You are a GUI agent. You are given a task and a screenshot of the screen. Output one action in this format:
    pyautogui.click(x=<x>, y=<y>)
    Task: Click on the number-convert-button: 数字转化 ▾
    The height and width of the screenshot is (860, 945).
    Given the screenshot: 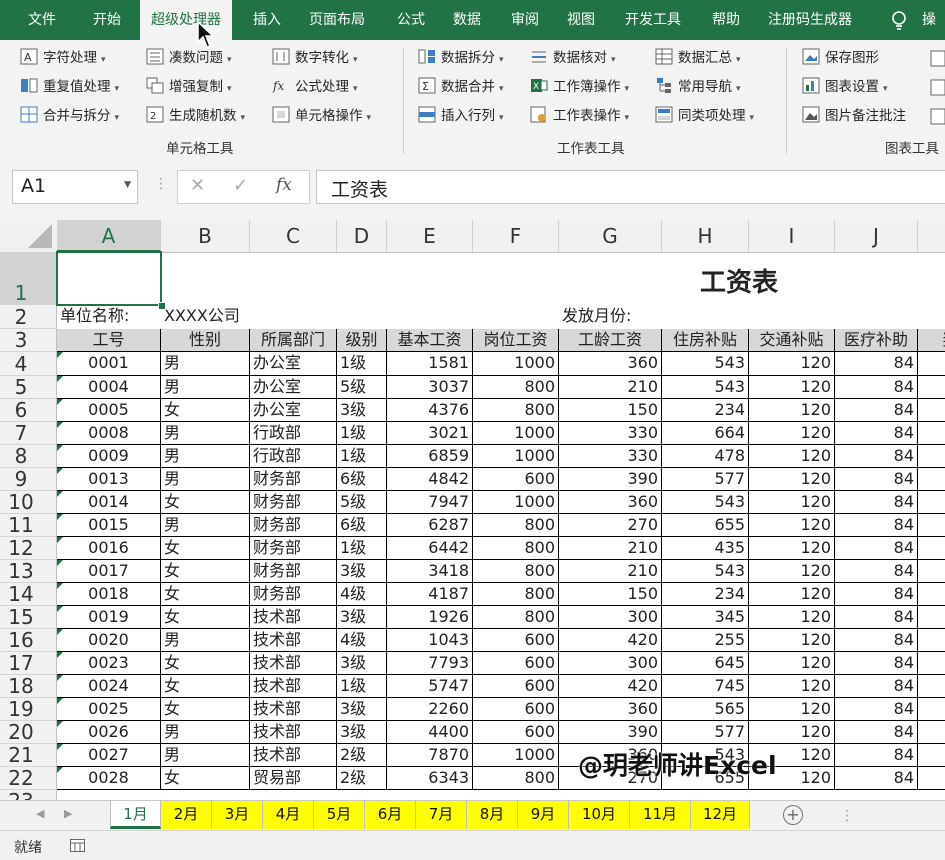 What is the action you would take?
    pyautogui.click(x=315, y=58)
    